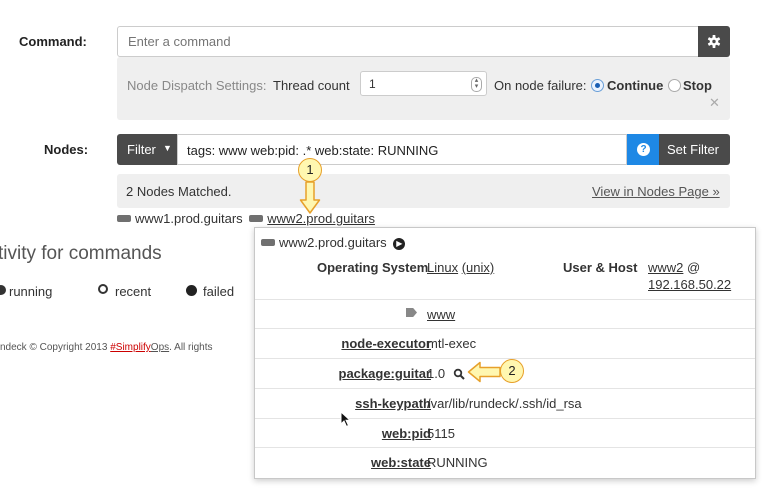 The height and width of the screenshot is (500, 762). I want to click on arrow-left-icon, so click(484, 372).